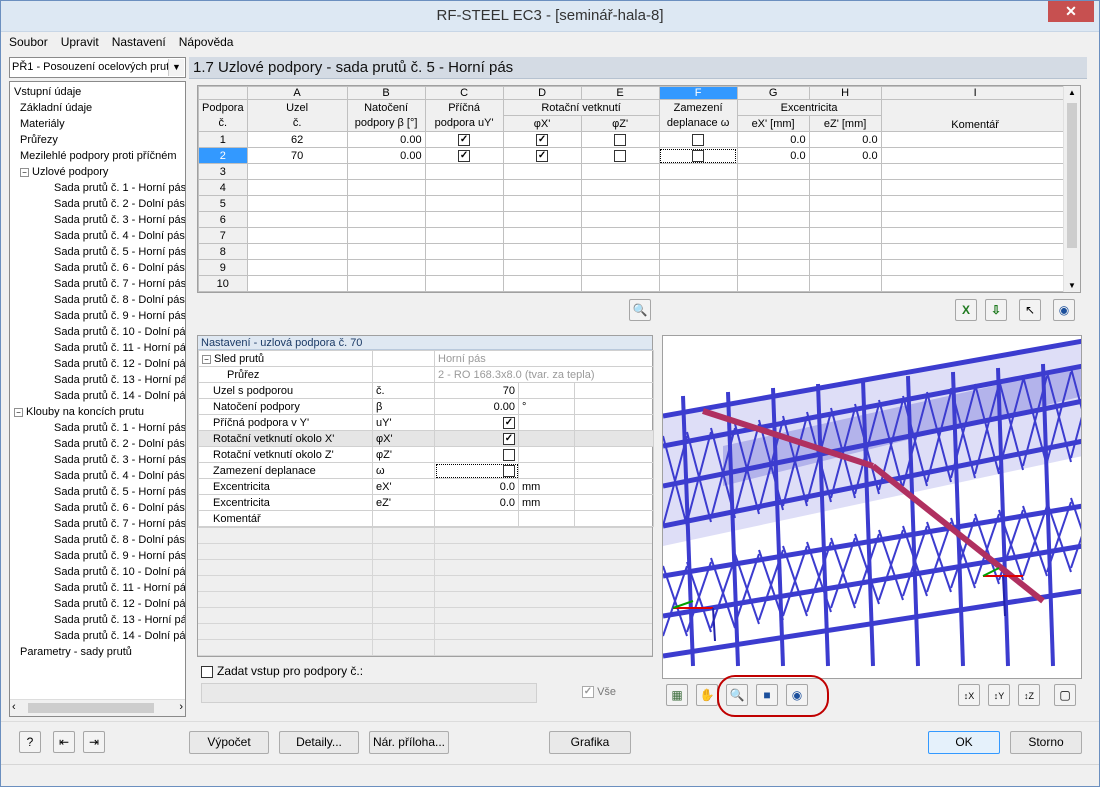  What do you see at coordinates (698, 93) in the screenshot?
I see `col-f: F` at bounding box center [698, 93].